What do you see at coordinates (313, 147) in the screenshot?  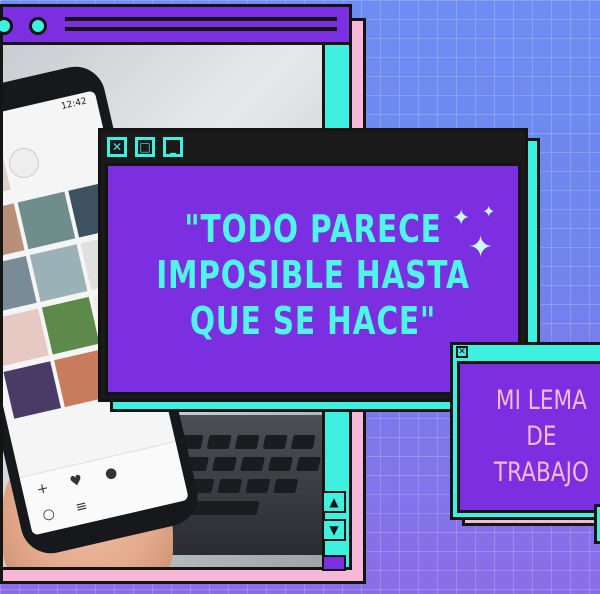 I see `quote-window-titlebar: ✕ □ _` at bounding box center [313, 147].